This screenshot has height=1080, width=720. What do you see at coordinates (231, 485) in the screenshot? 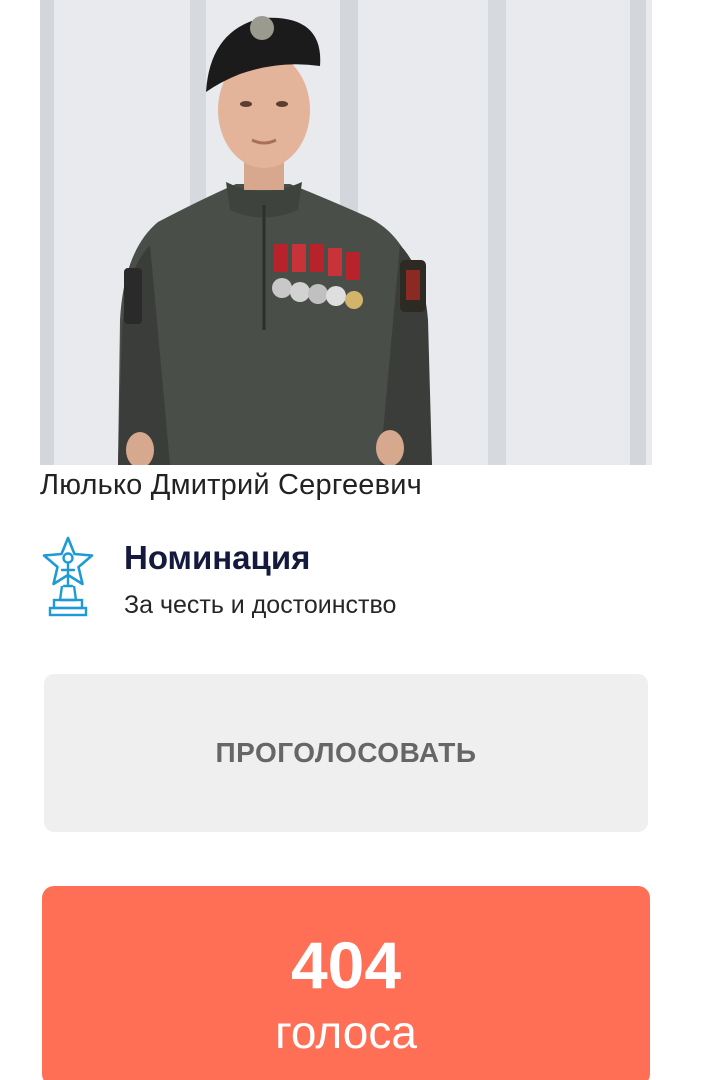
I see `nominee-name: Люлько Дмитрий Сергеевич` at bounding box center [231, 485].